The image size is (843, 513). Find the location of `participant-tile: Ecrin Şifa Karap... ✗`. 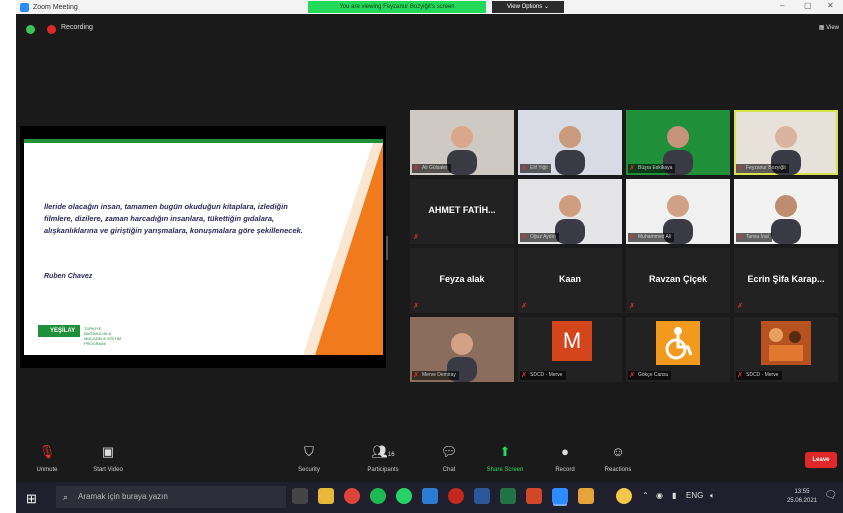

participant-tile: Ecrin Şifa Karap... ✗ is located at coordinates (786, 280).